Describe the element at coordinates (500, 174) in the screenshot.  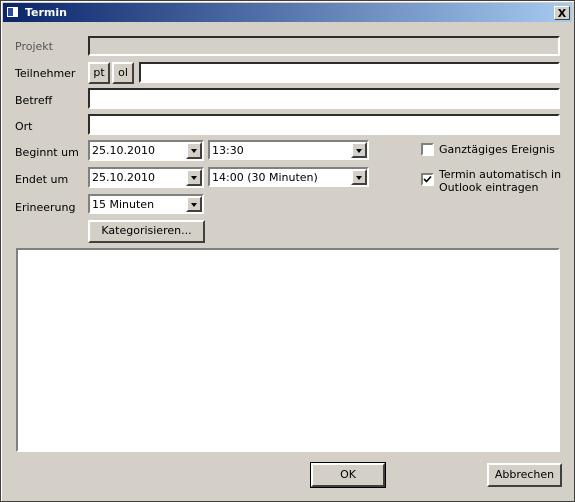
I see `outlook-label-line1: Termin automatisch in` at that location.